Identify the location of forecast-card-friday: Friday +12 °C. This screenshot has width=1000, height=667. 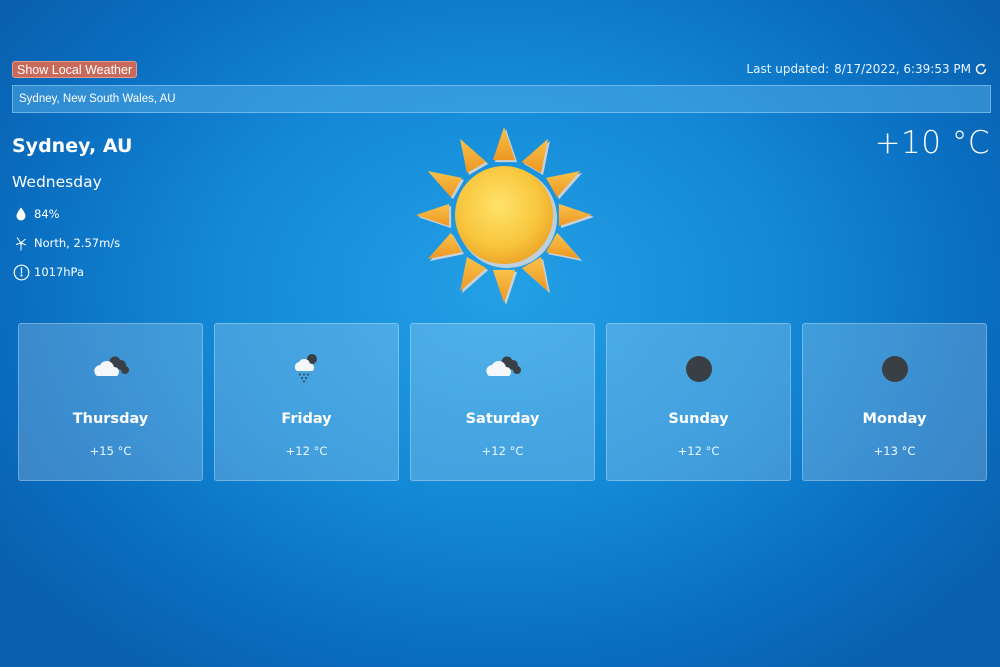
(306, 402).